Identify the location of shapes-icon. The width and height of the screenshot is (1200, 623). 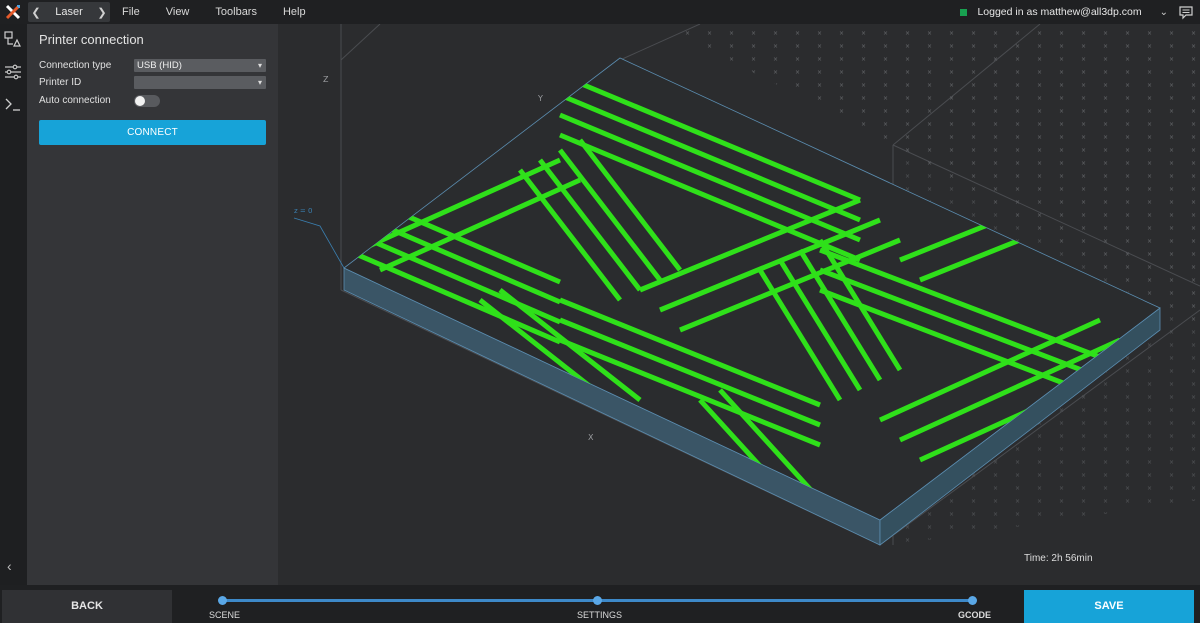
(13, 40).